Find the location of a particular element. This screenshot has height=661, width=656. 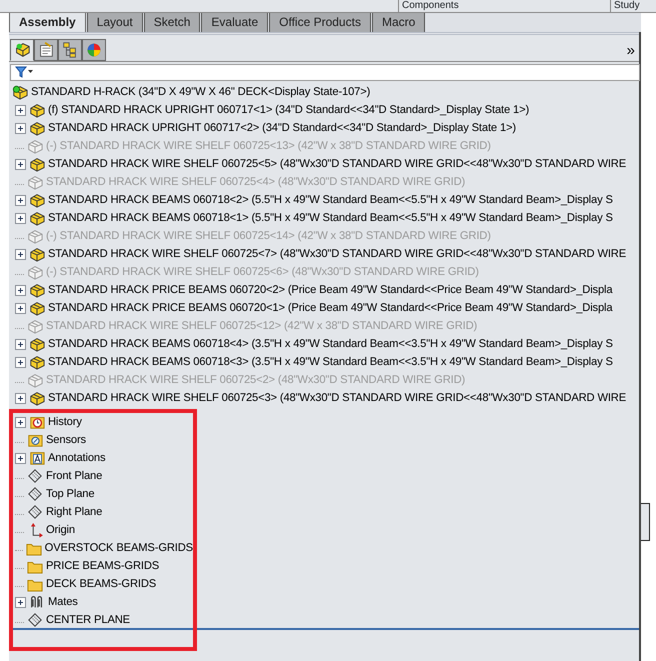

tree-item-label: CENTER PLANE is located at coordinates (88, 620).